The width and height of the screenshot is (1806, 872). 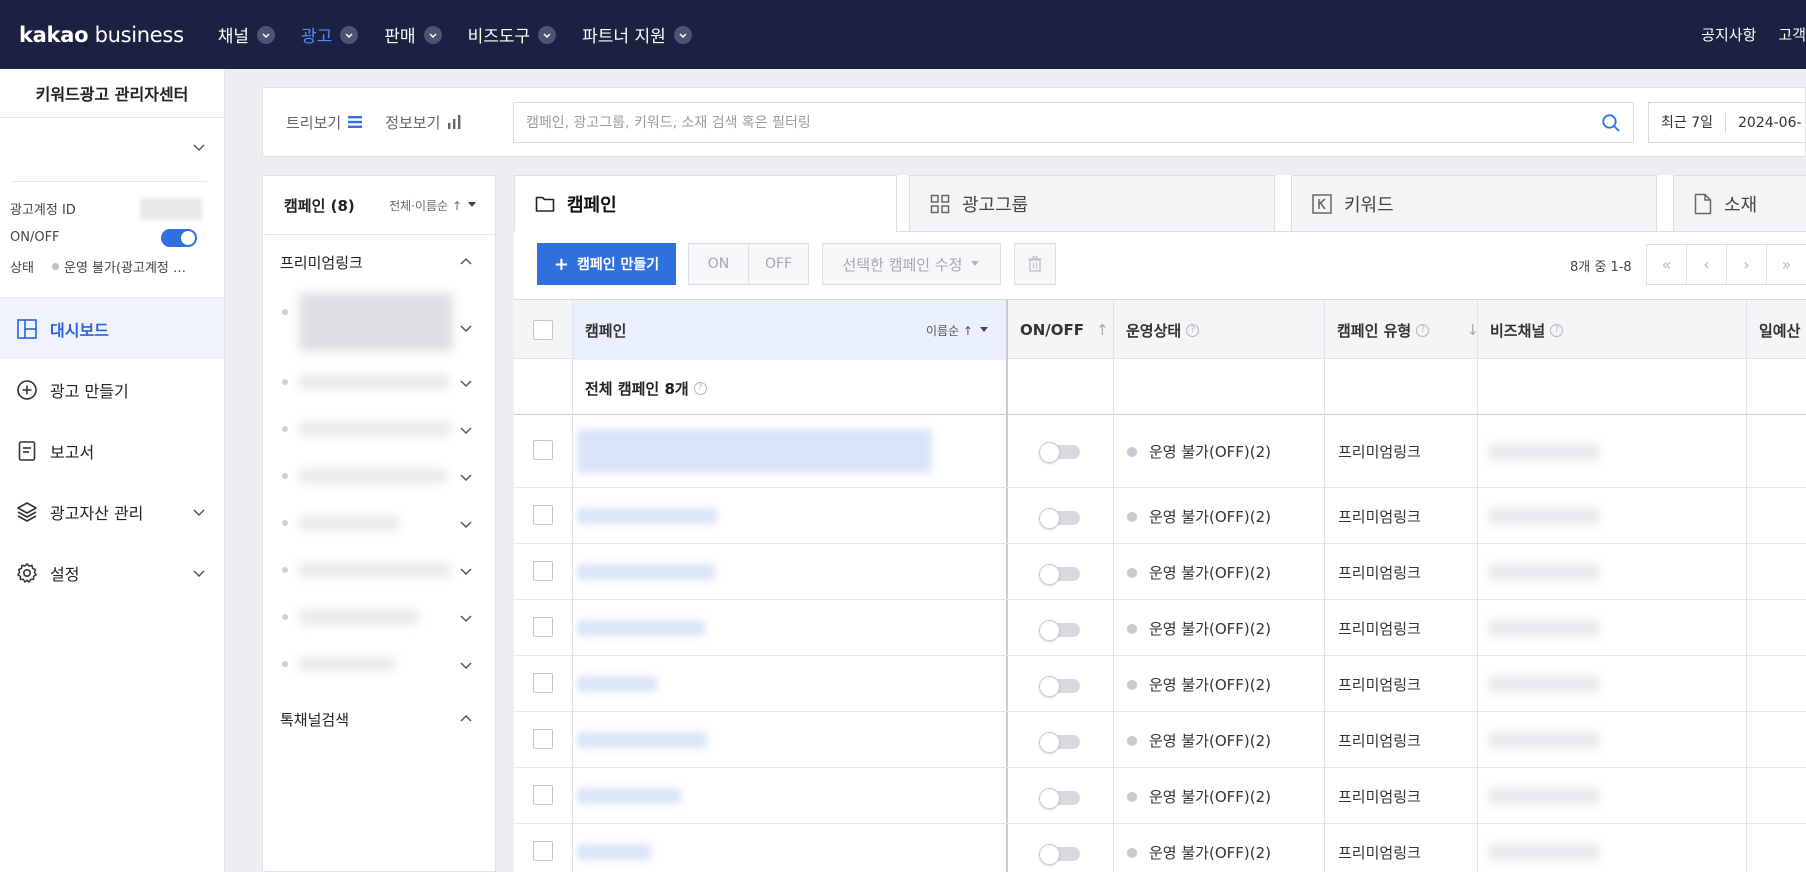 What do you see at coordinates (1792, 34) in the screenshot?
I see `customer-link: 고객` at bounding box center [1792, 34].